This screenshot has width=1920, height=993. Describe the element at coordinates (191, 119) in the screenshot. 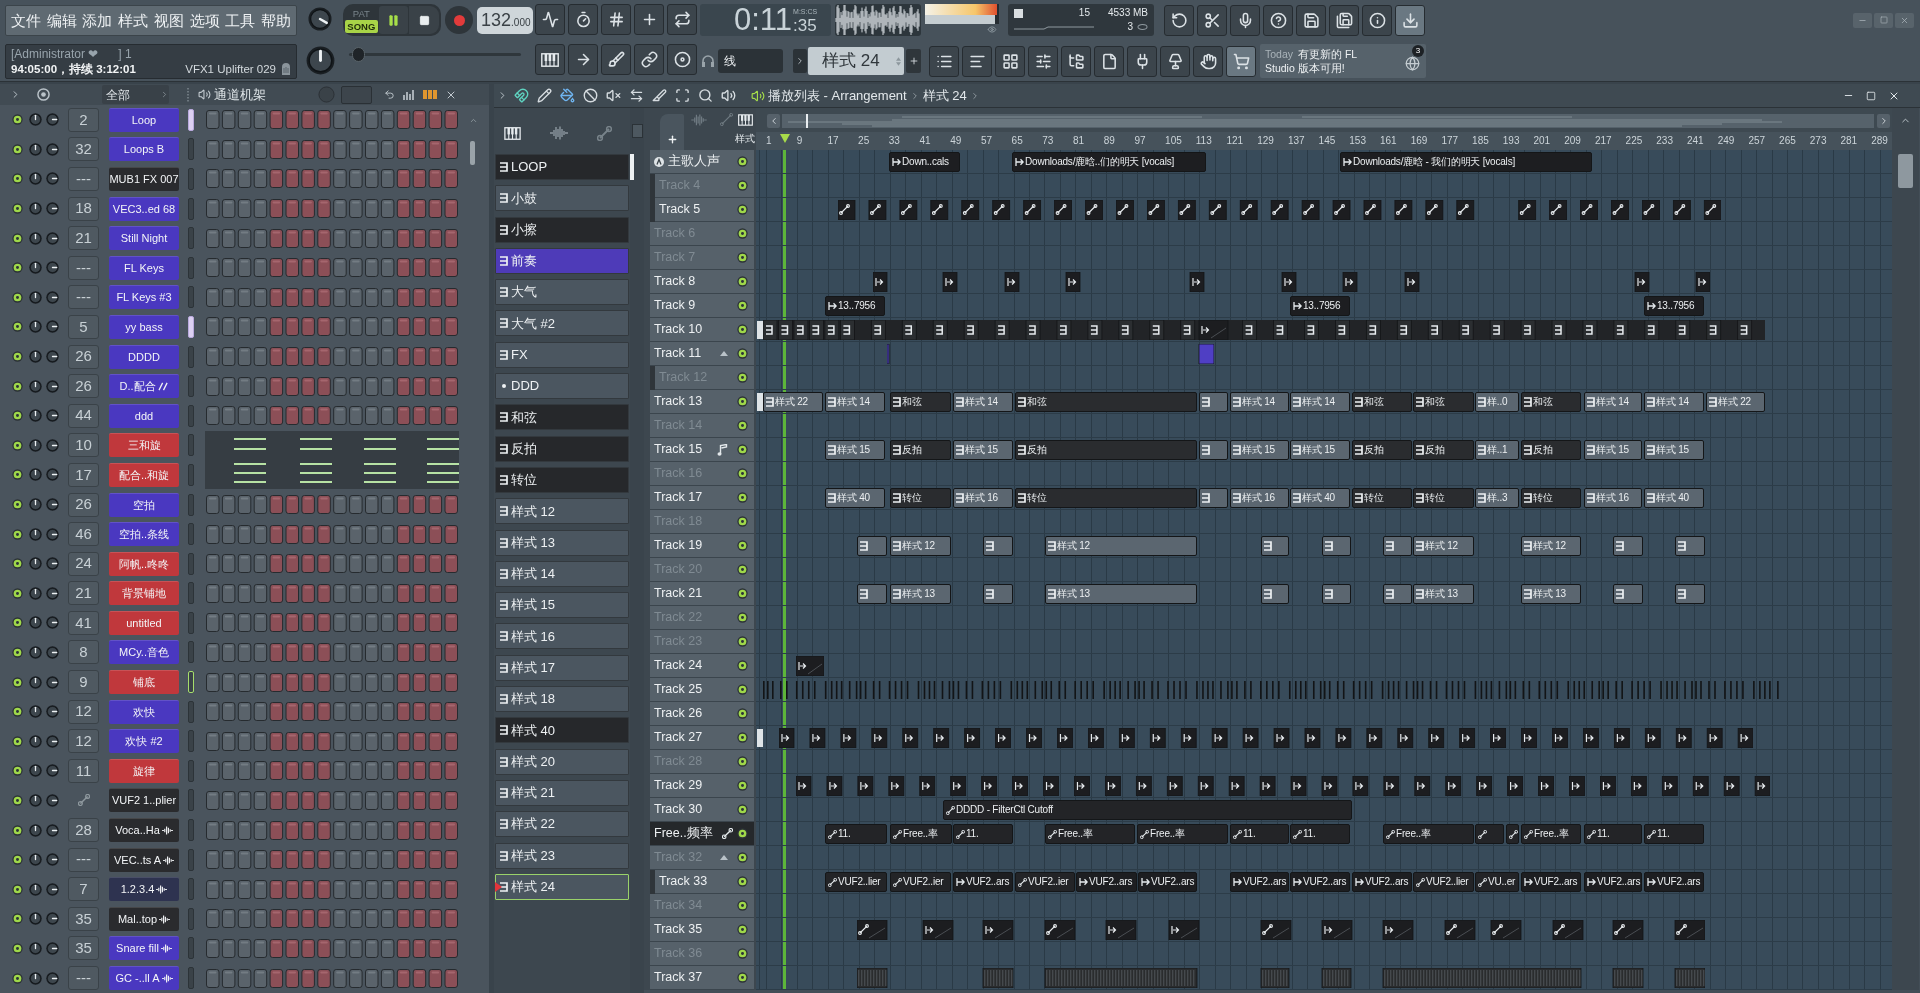

I see `select-indicator` at that location.